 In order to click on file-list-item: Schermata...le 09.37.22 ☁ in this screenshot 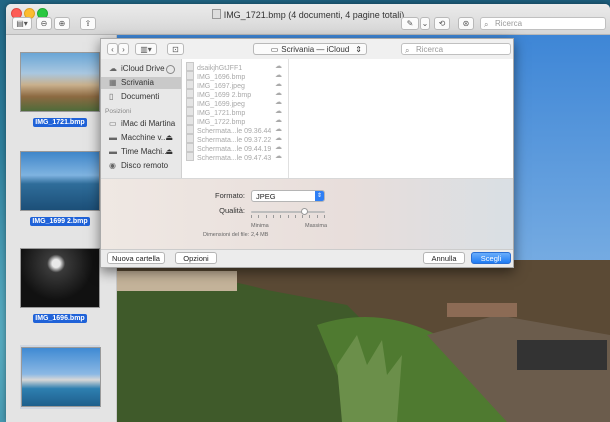, I will do `click(235, 139)`.